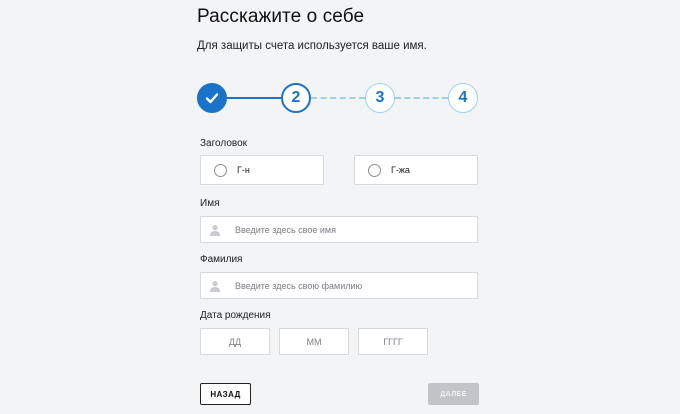  What do you see at coordinates (400, 170) in the screenshot?
I see `radio-option-label: Г-жа` at bounding box center [400, 170].